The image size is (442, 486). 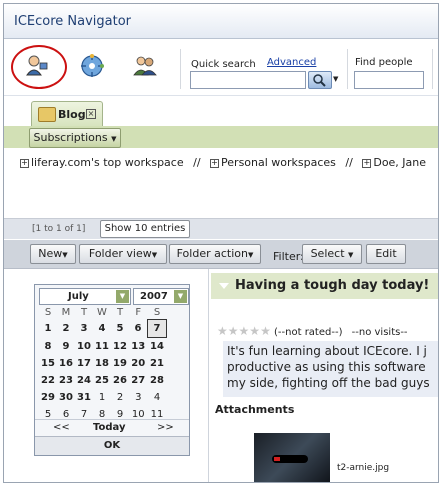 I want to click on calendar-day: 26, so click(x=120, y=380).